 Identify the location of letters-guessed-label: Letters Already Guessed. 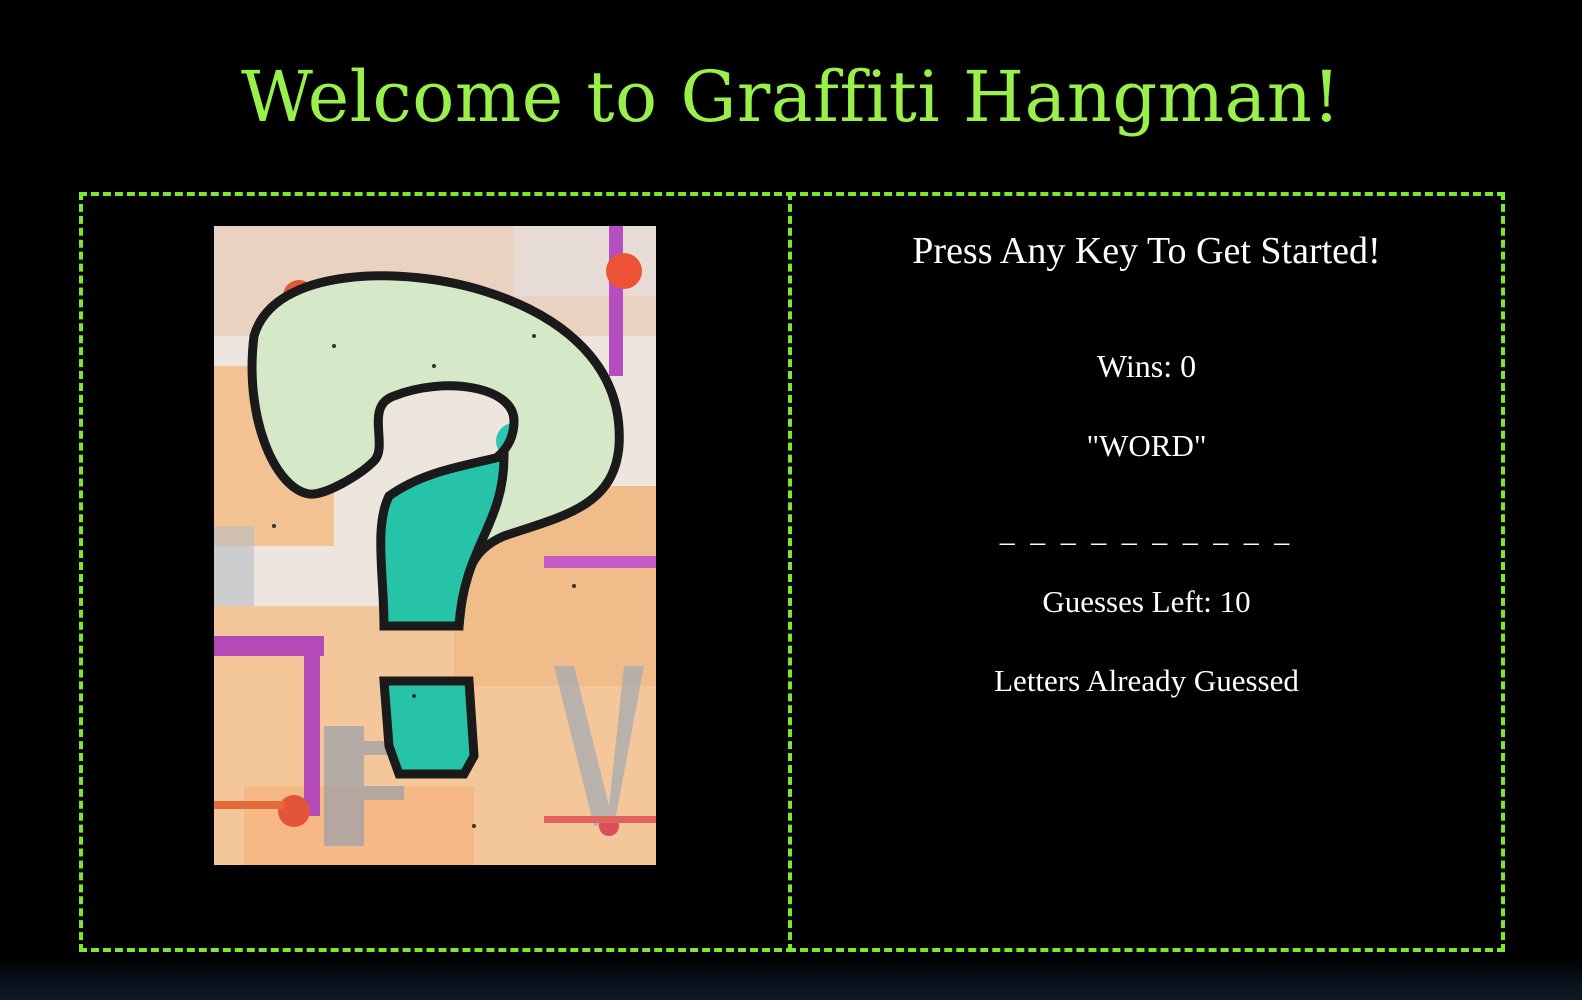
(1146, 680).